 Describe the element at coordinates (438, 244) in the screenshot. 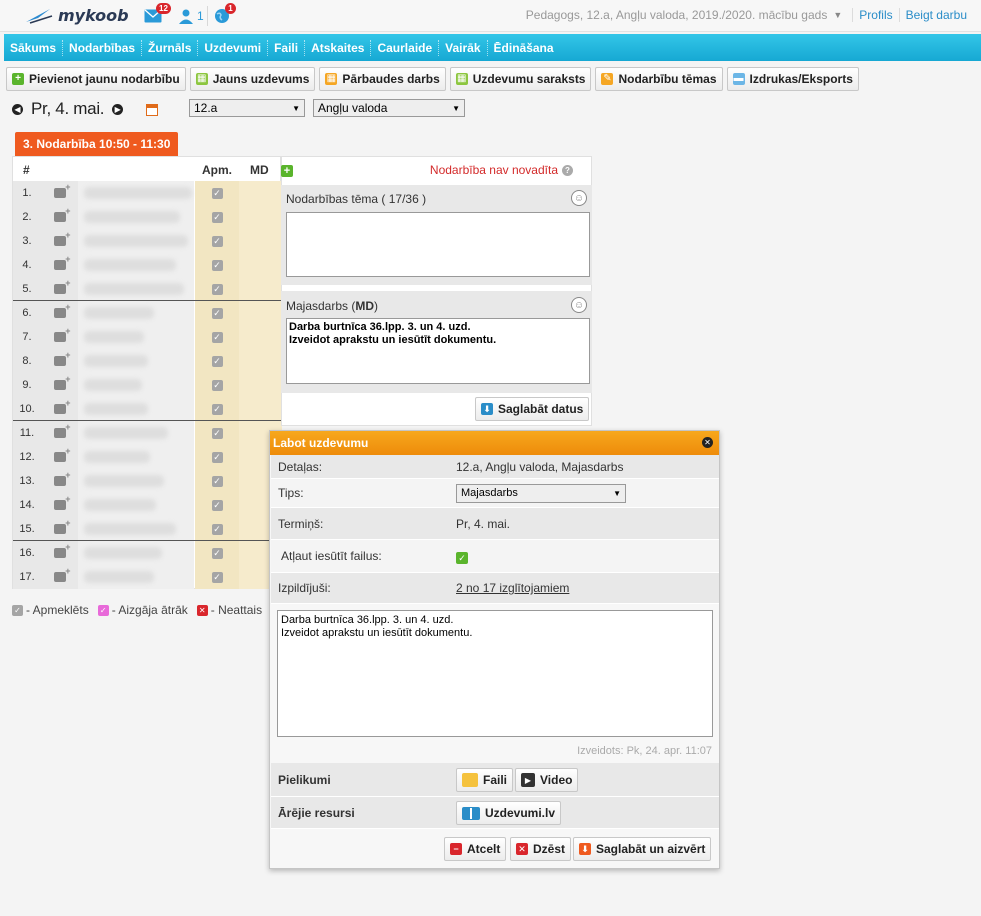

I see `topic-textarea` at that location.